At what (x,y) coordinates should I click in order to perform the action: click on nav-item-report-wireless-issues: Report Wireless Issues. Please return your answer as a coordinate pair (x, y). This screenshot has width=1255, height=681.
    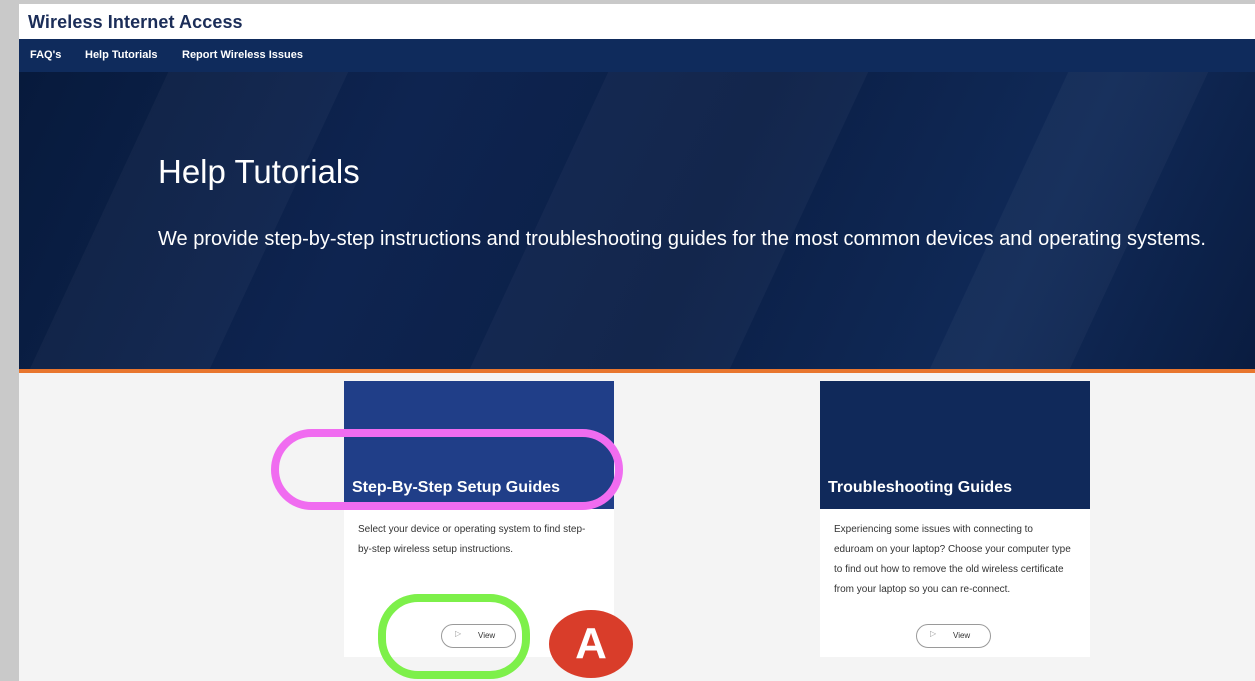
    Looking at the image, I should click on (242, 55).